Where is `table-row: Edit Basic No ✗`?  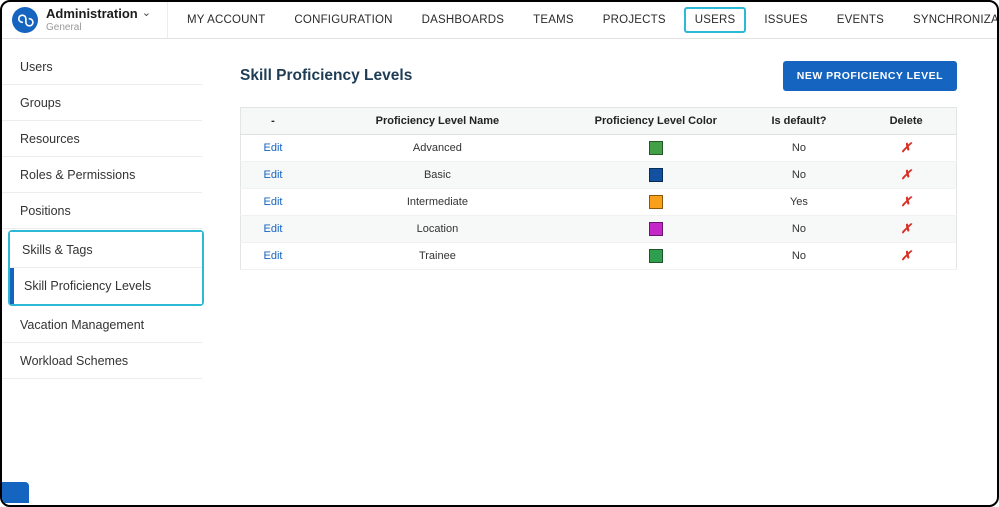
table-row: Edit Basic No ✗ is located at coordinates (598, 175).